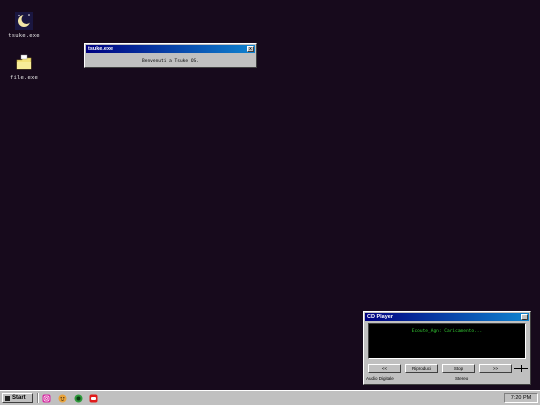  I want to click on status-stereo: Stereo, so click(462, 378).